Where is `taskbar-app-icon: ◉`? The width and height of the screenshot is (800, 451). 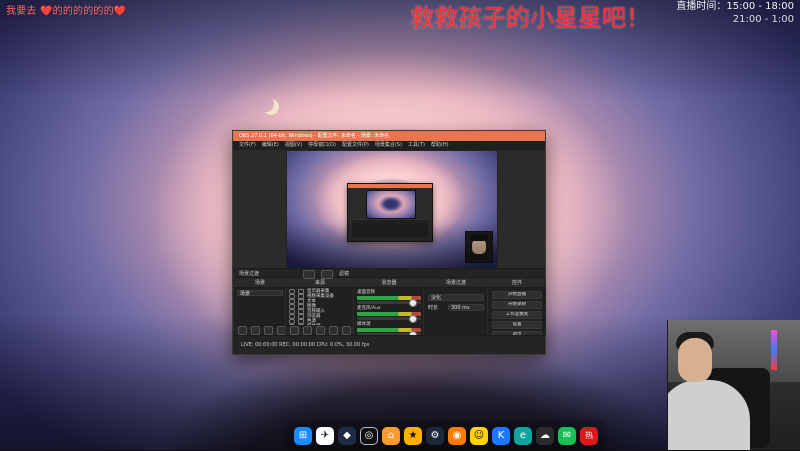 taskbar-app-icon: ◉ is located at coordinates (457, 436).